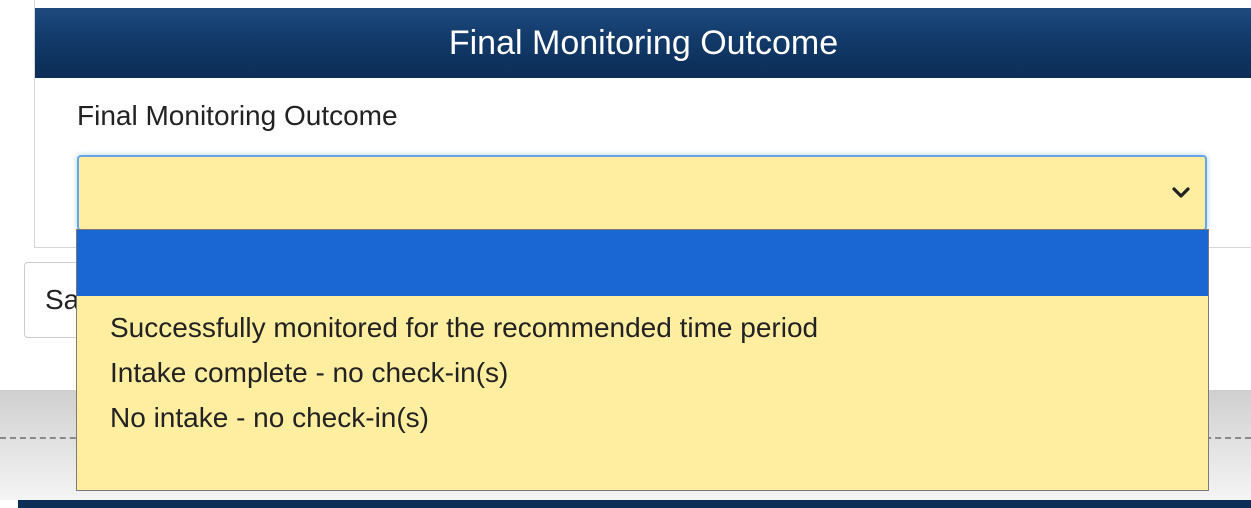 This screenshot has height=508, width=1251. What do you see at coordinates (642, 263) in the screenshot?
I see `dropdown-option-blank` at bounding box center [642, 263].